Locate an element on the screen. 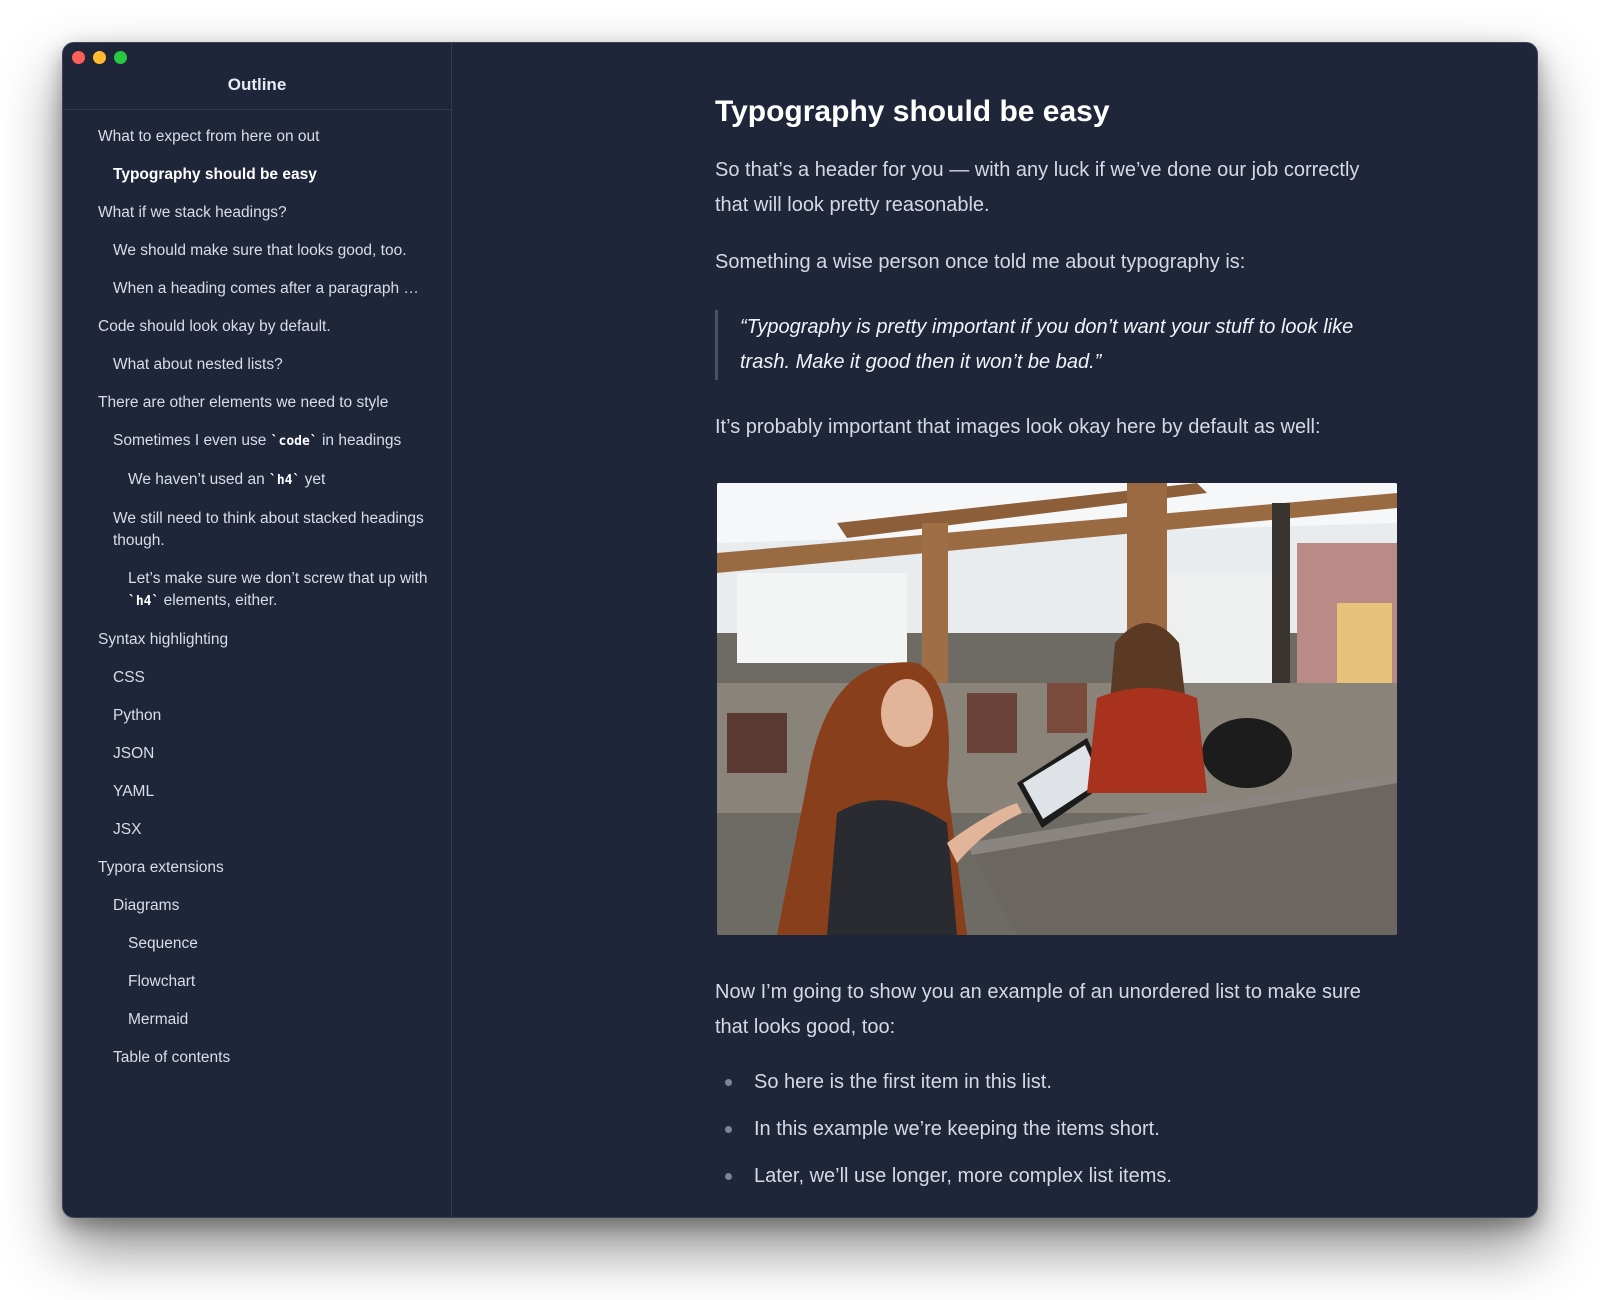  outline-item-active: Typography should be easy is located at coordinates (257, 175).